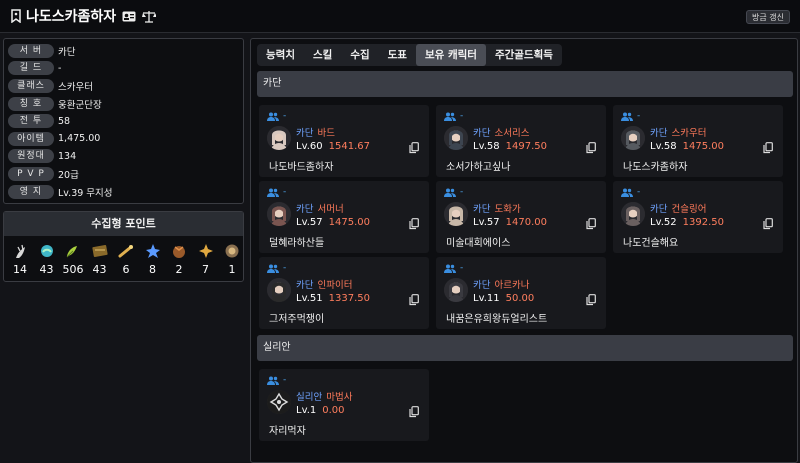  What do you see at coordinates (123, 86) in the screenshot?
I see `info-row: 클래스 스카우터` at bounding box center [123, 86].